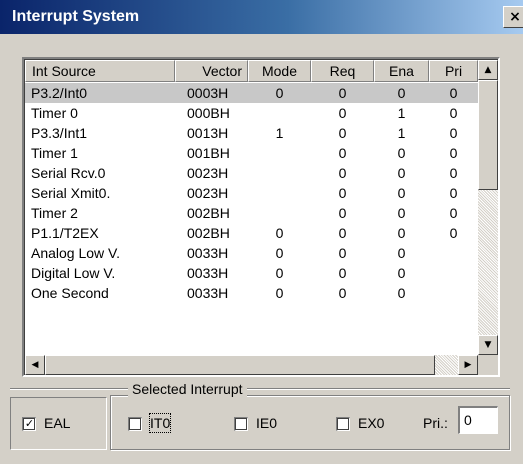 Image resolution: width=523 pixels, height=464 pixels. What do you see at coordinates (160, 423) in the screenshot?
I see `it0-label: IT0` at bounding box center [160, 423].